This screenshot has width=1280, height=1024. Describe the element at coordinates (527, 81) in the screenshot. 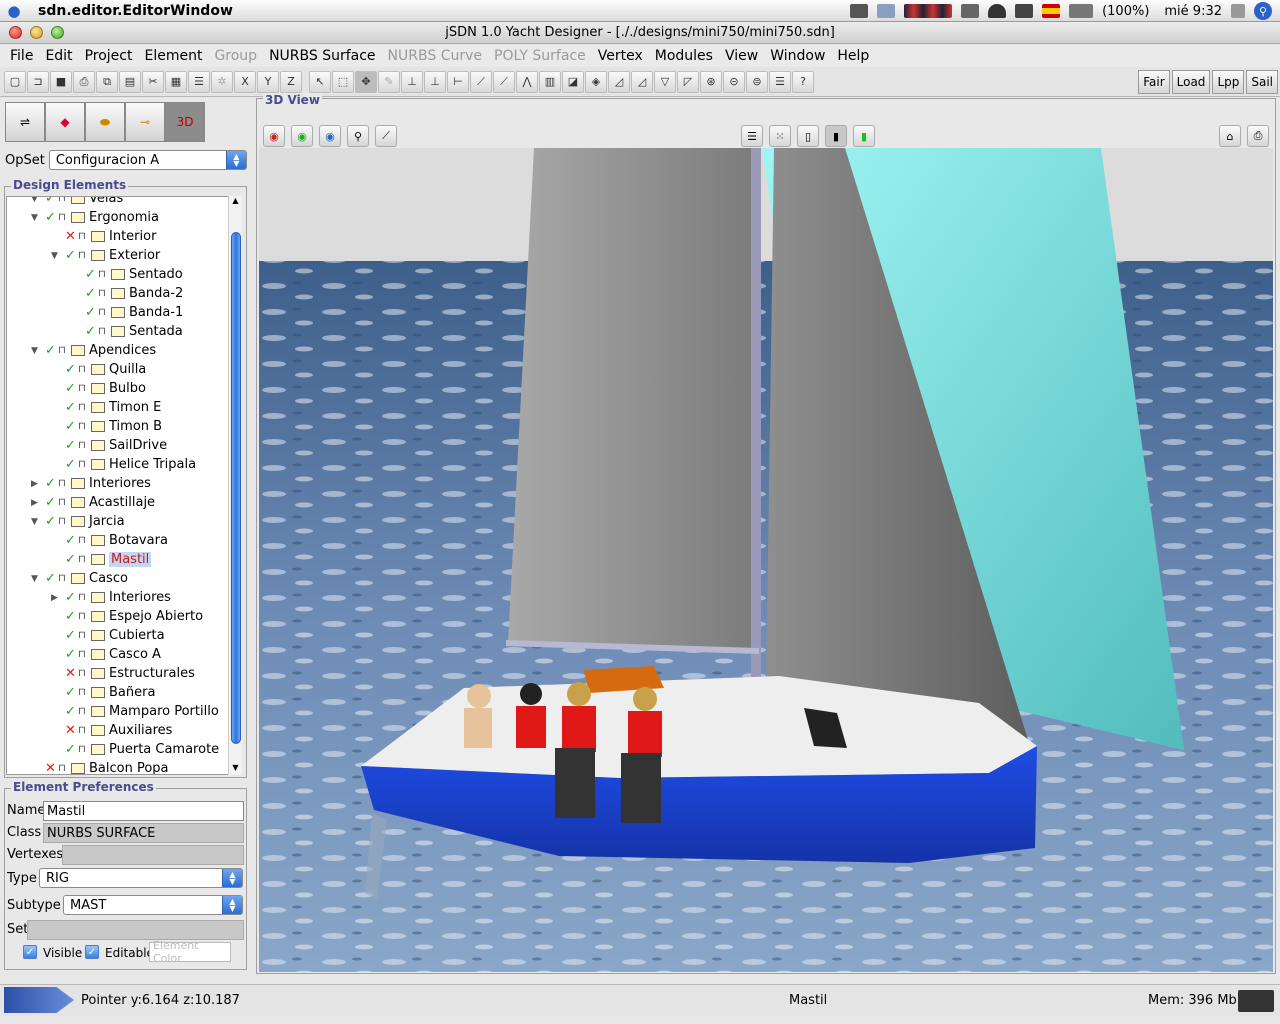

I see `vertex-join-icon: ⋀` at that location.